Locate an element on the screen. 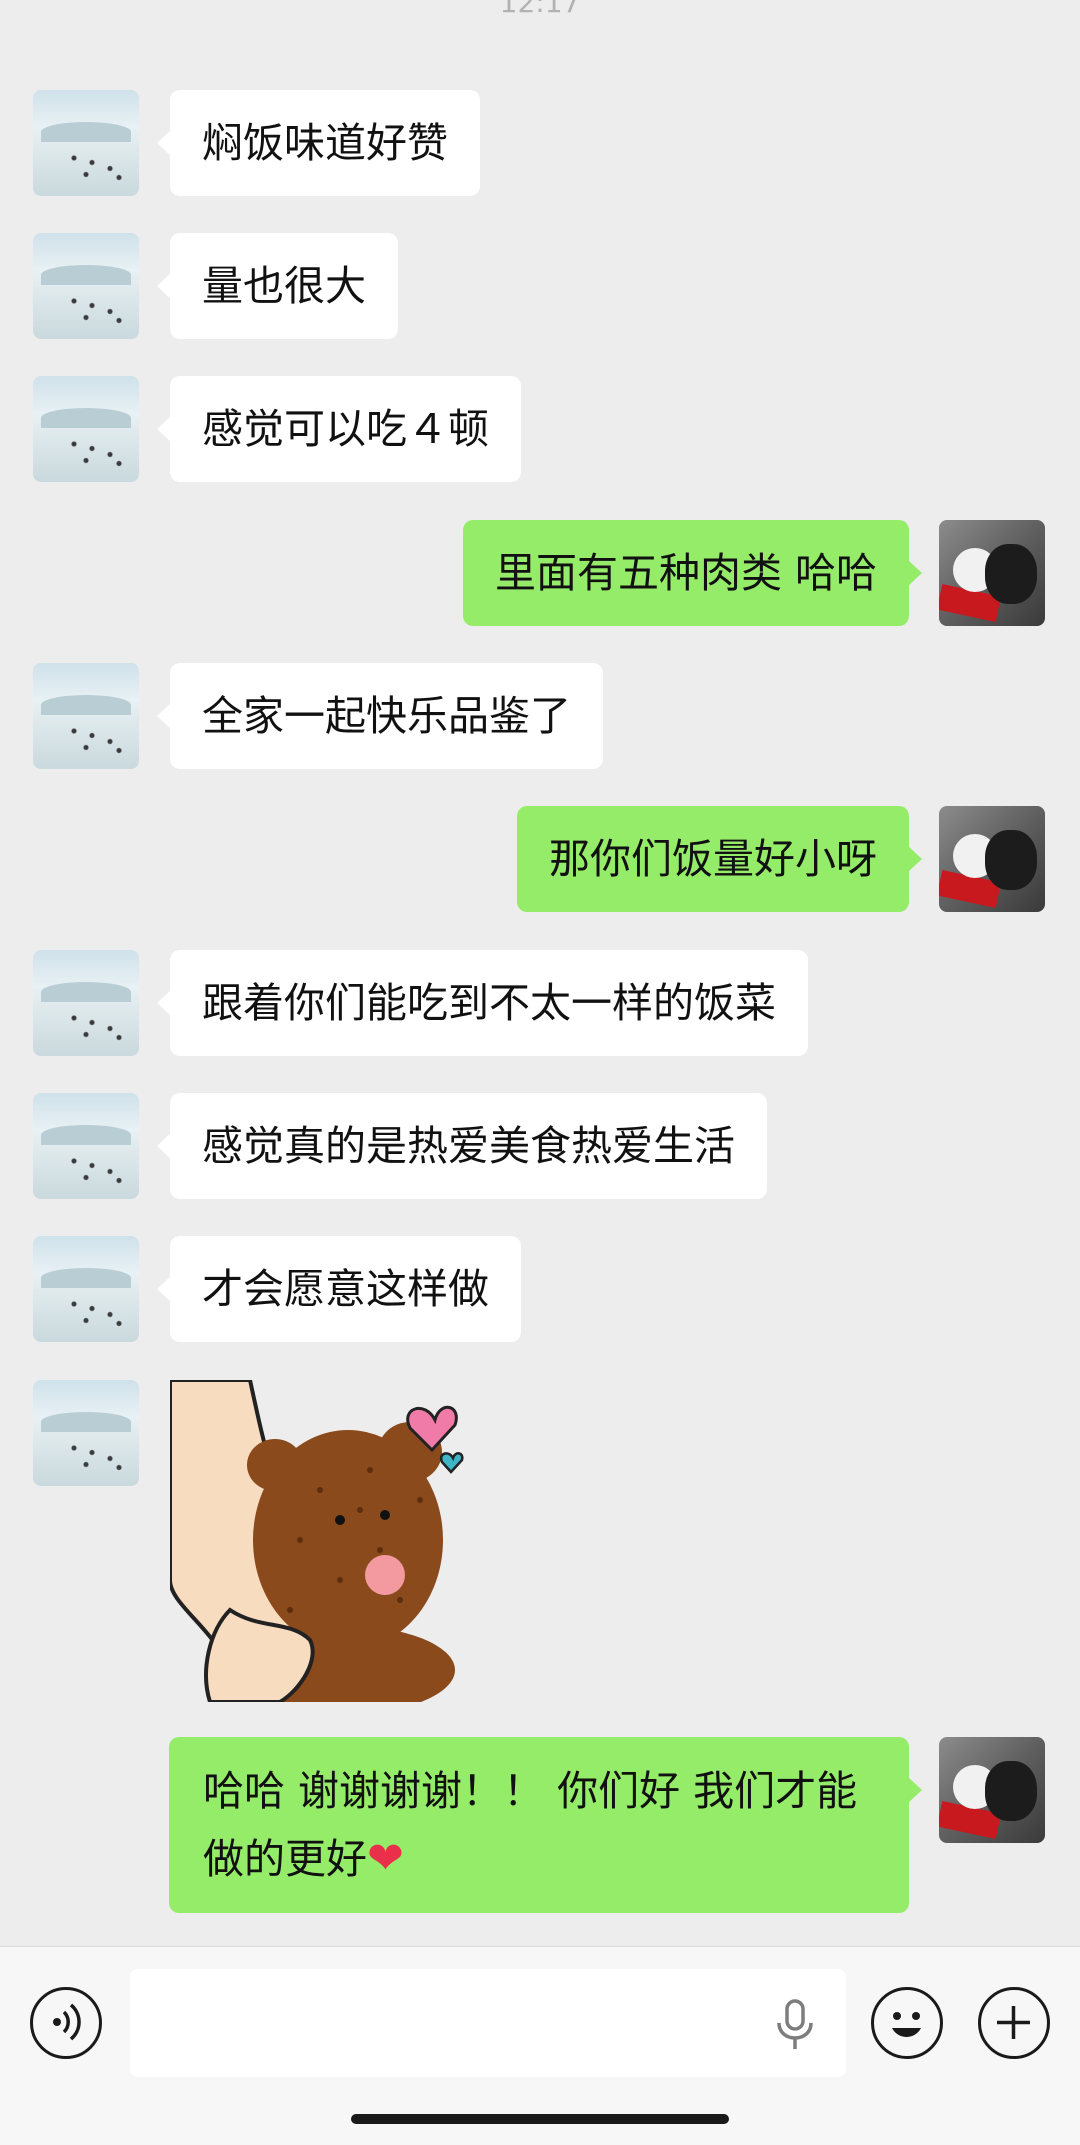  message-text: 里面有五种肉类 哈哈 is located at coordinates (685, 573).